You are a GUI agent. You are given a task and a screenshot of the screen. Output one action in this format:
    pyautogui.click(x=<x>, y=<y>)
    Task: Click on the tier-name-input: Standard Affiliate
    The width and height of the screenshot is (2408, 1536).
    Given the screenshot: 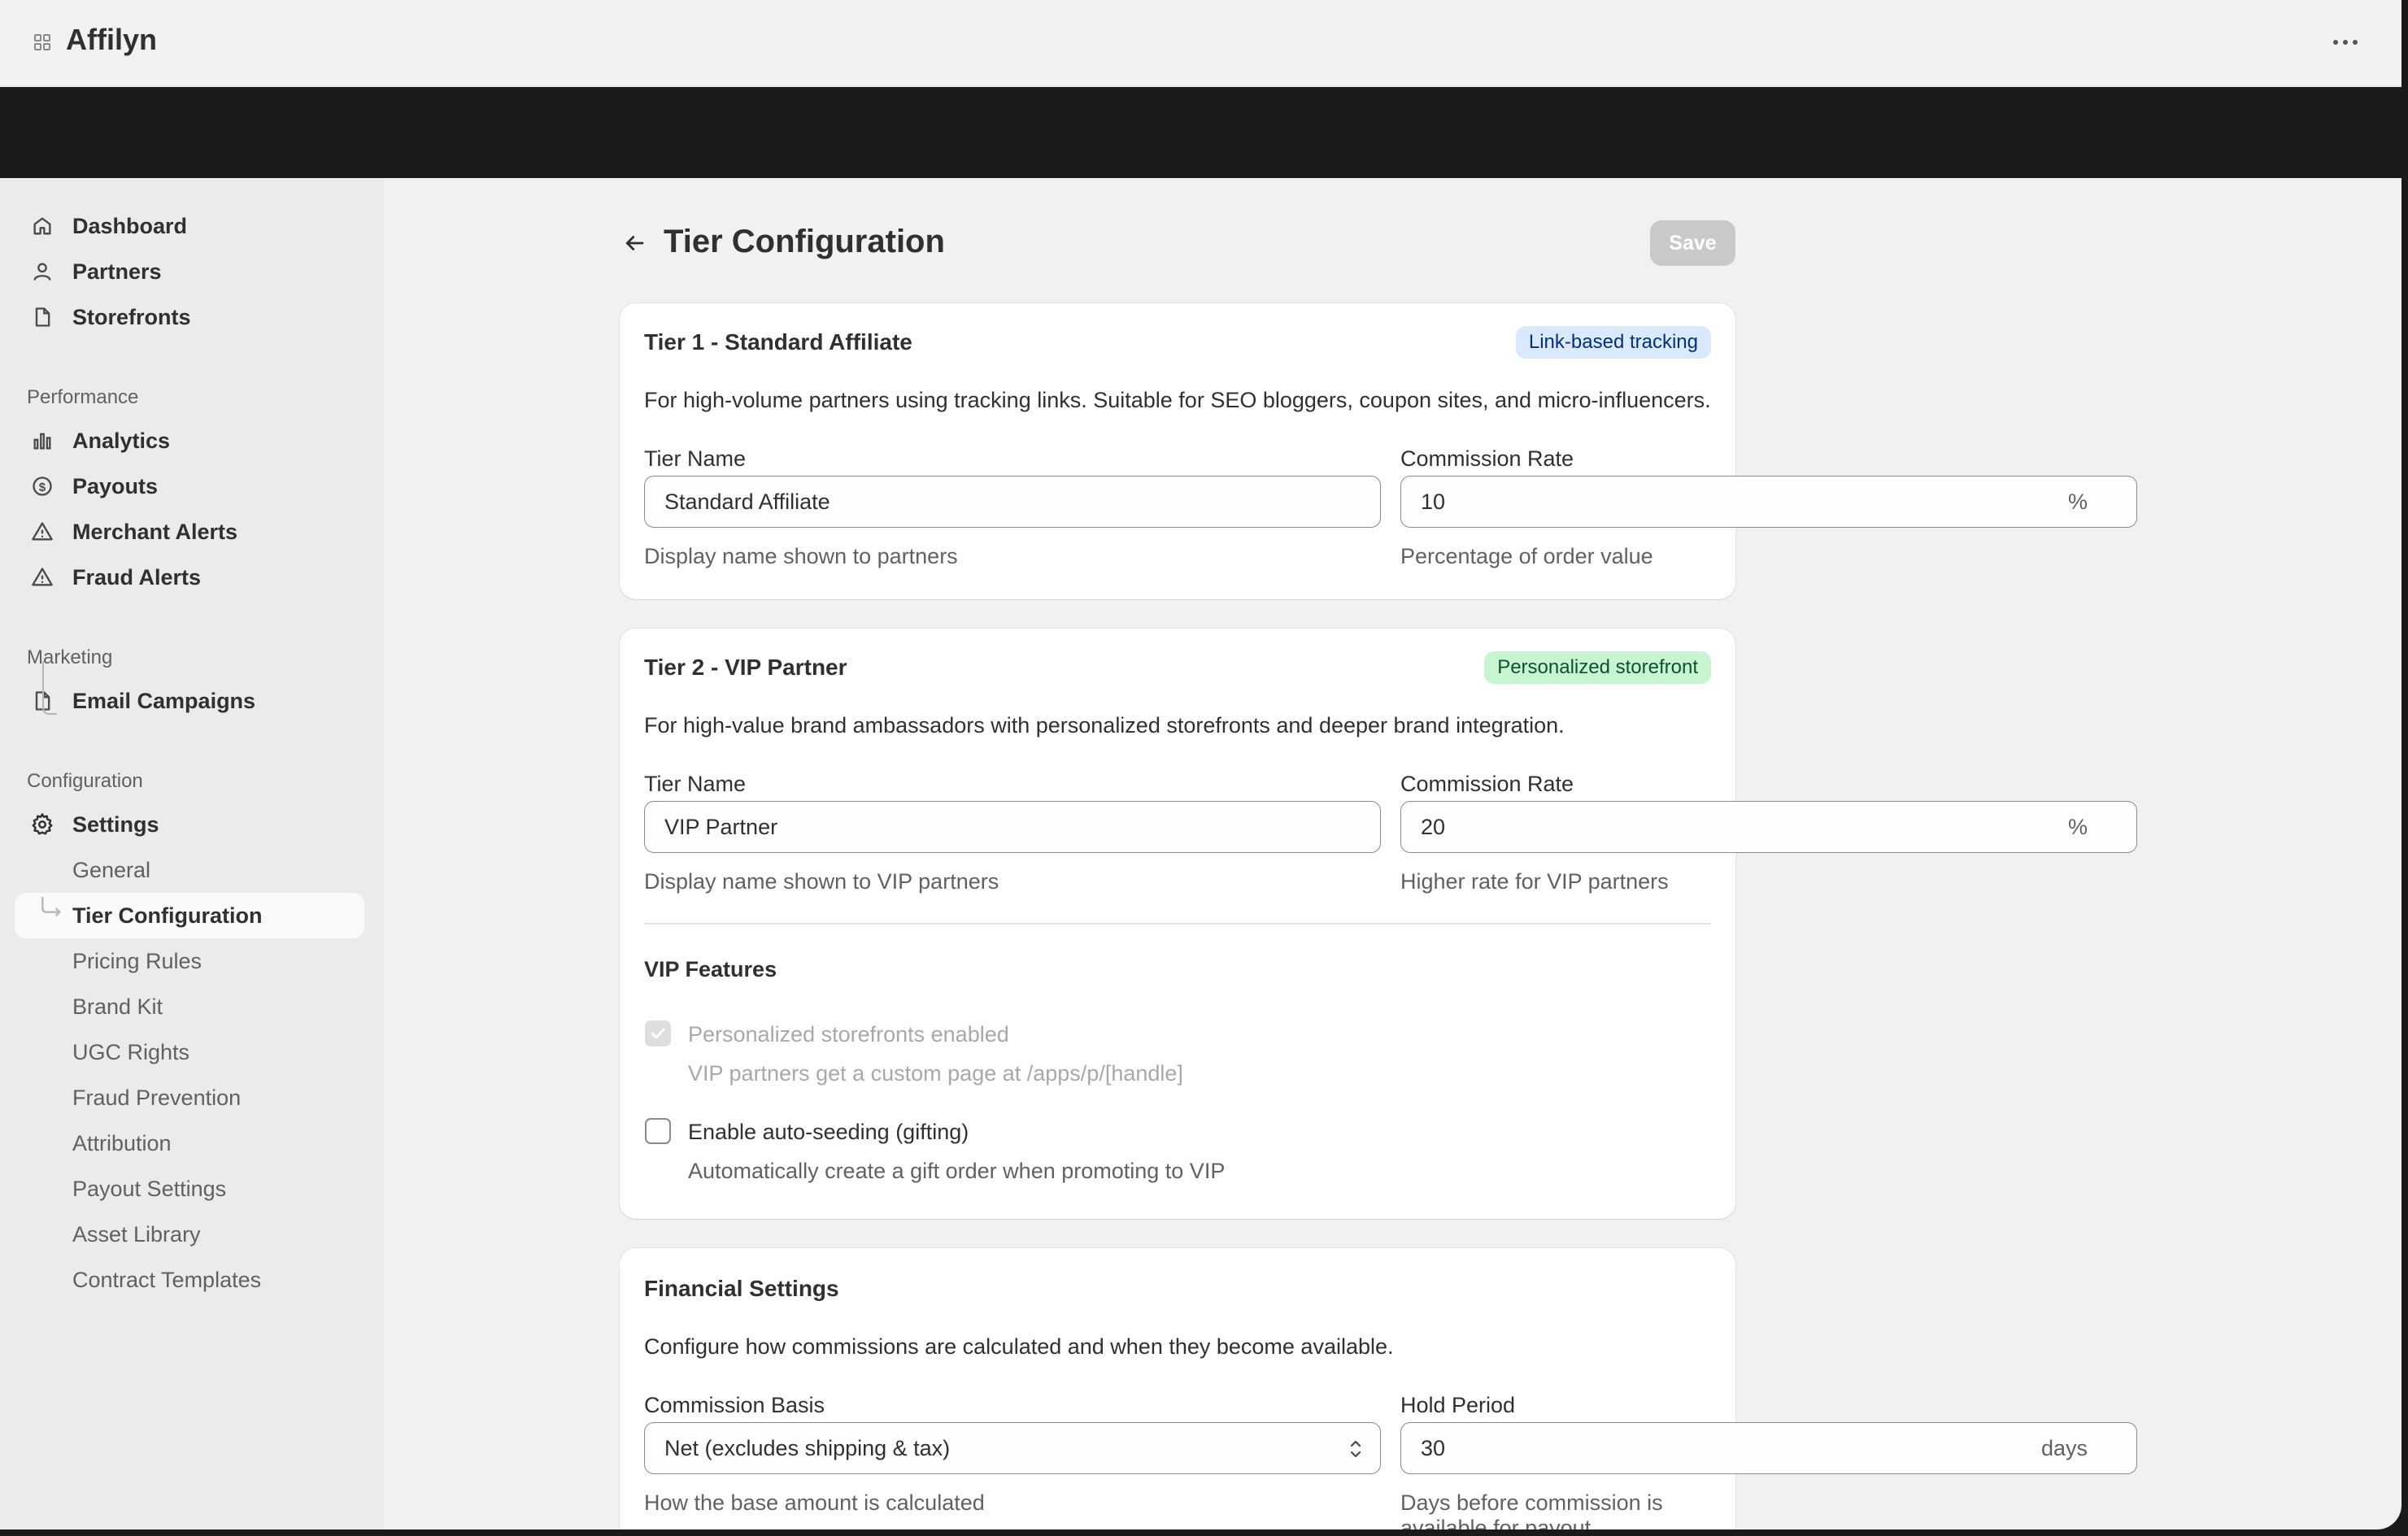 What is the action you would take?
    pyautogui.click(x=1012, y=502)
    